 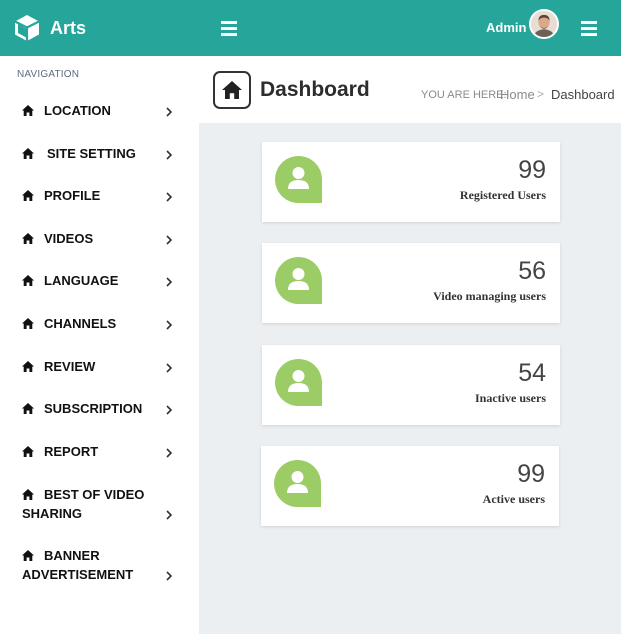 I want to click on sidebar-item-banner-advertisement: BANNER ADVERTISEMENT, so click(x=99, y=565).